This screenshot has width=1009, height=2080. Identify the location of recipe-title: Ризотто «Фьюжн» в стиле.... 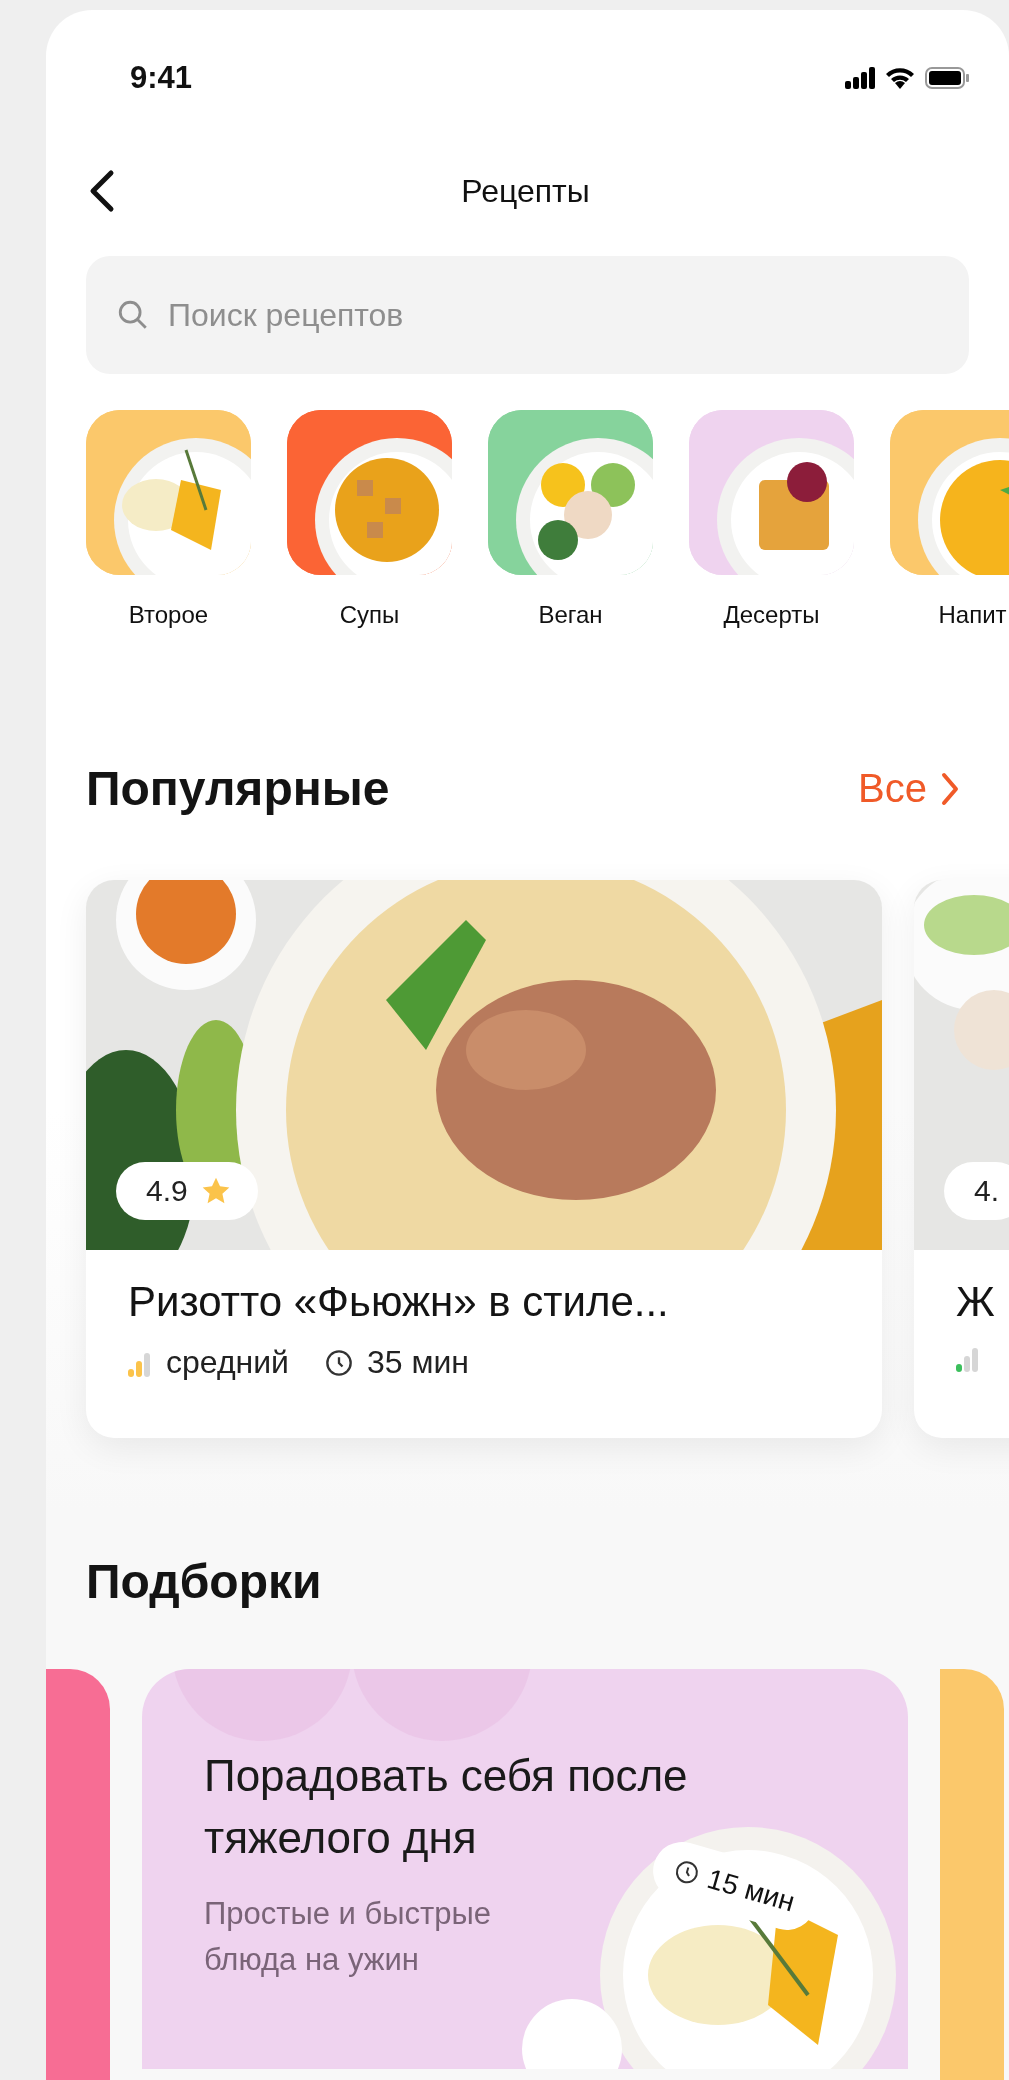
(399, 1302).